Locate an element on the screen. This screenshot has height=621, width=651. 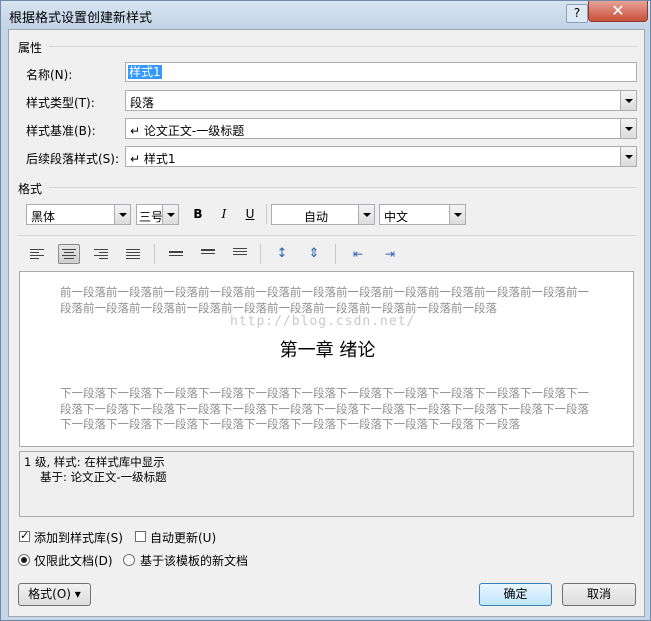
align-left-icon is located at coordinates (37, 255).